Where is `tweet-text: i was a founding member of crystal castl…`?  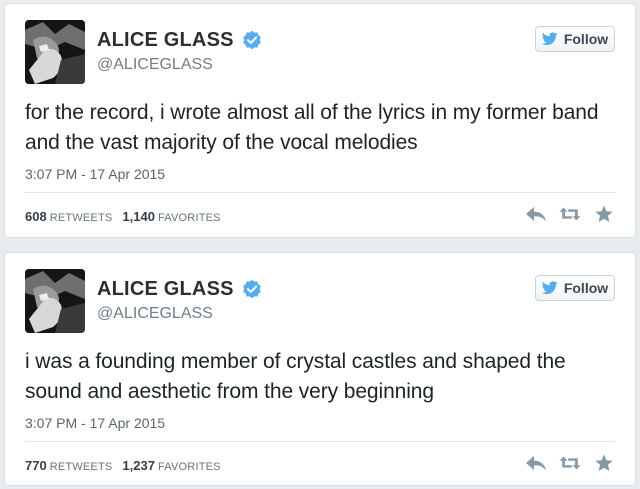 tweet-text: i was a founding member of crystal castl… is located at coordinates (295, 376).